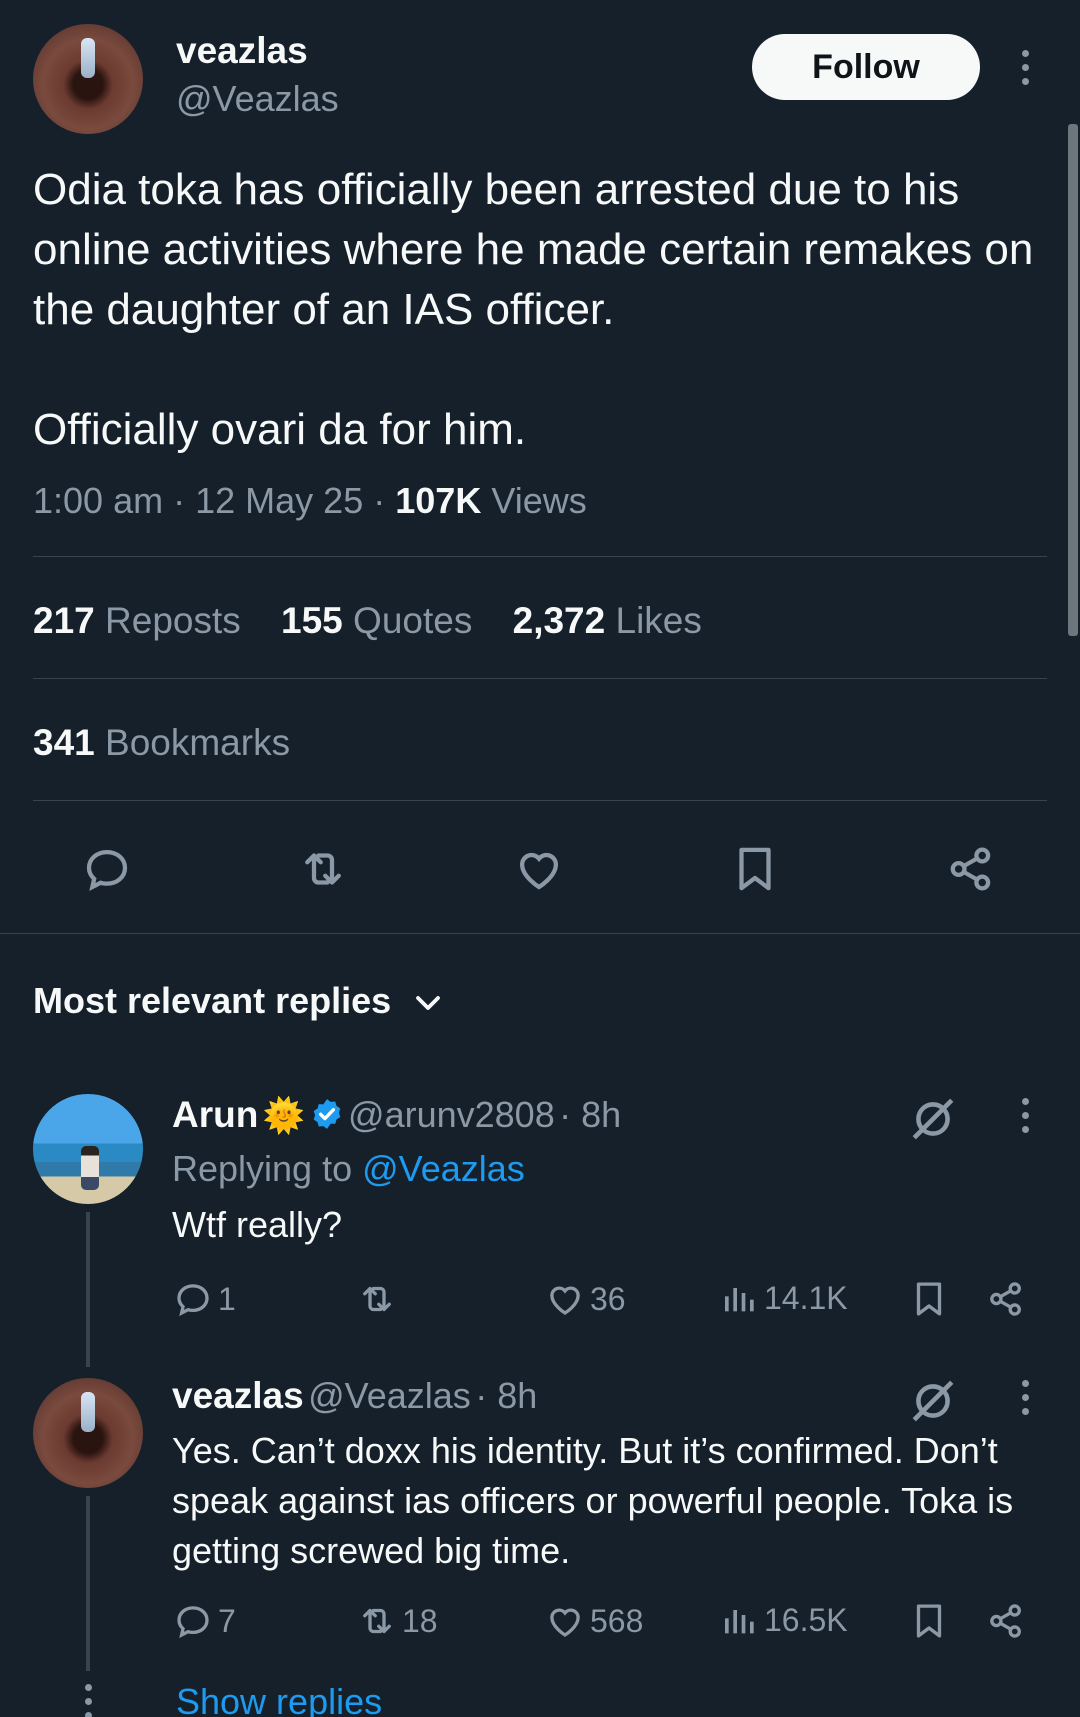 This screenshot has height=1717, width=1080. Describe the element at coordinates (585, 1299) in the screenshot. I see `reply-like-button: 36` at that location.